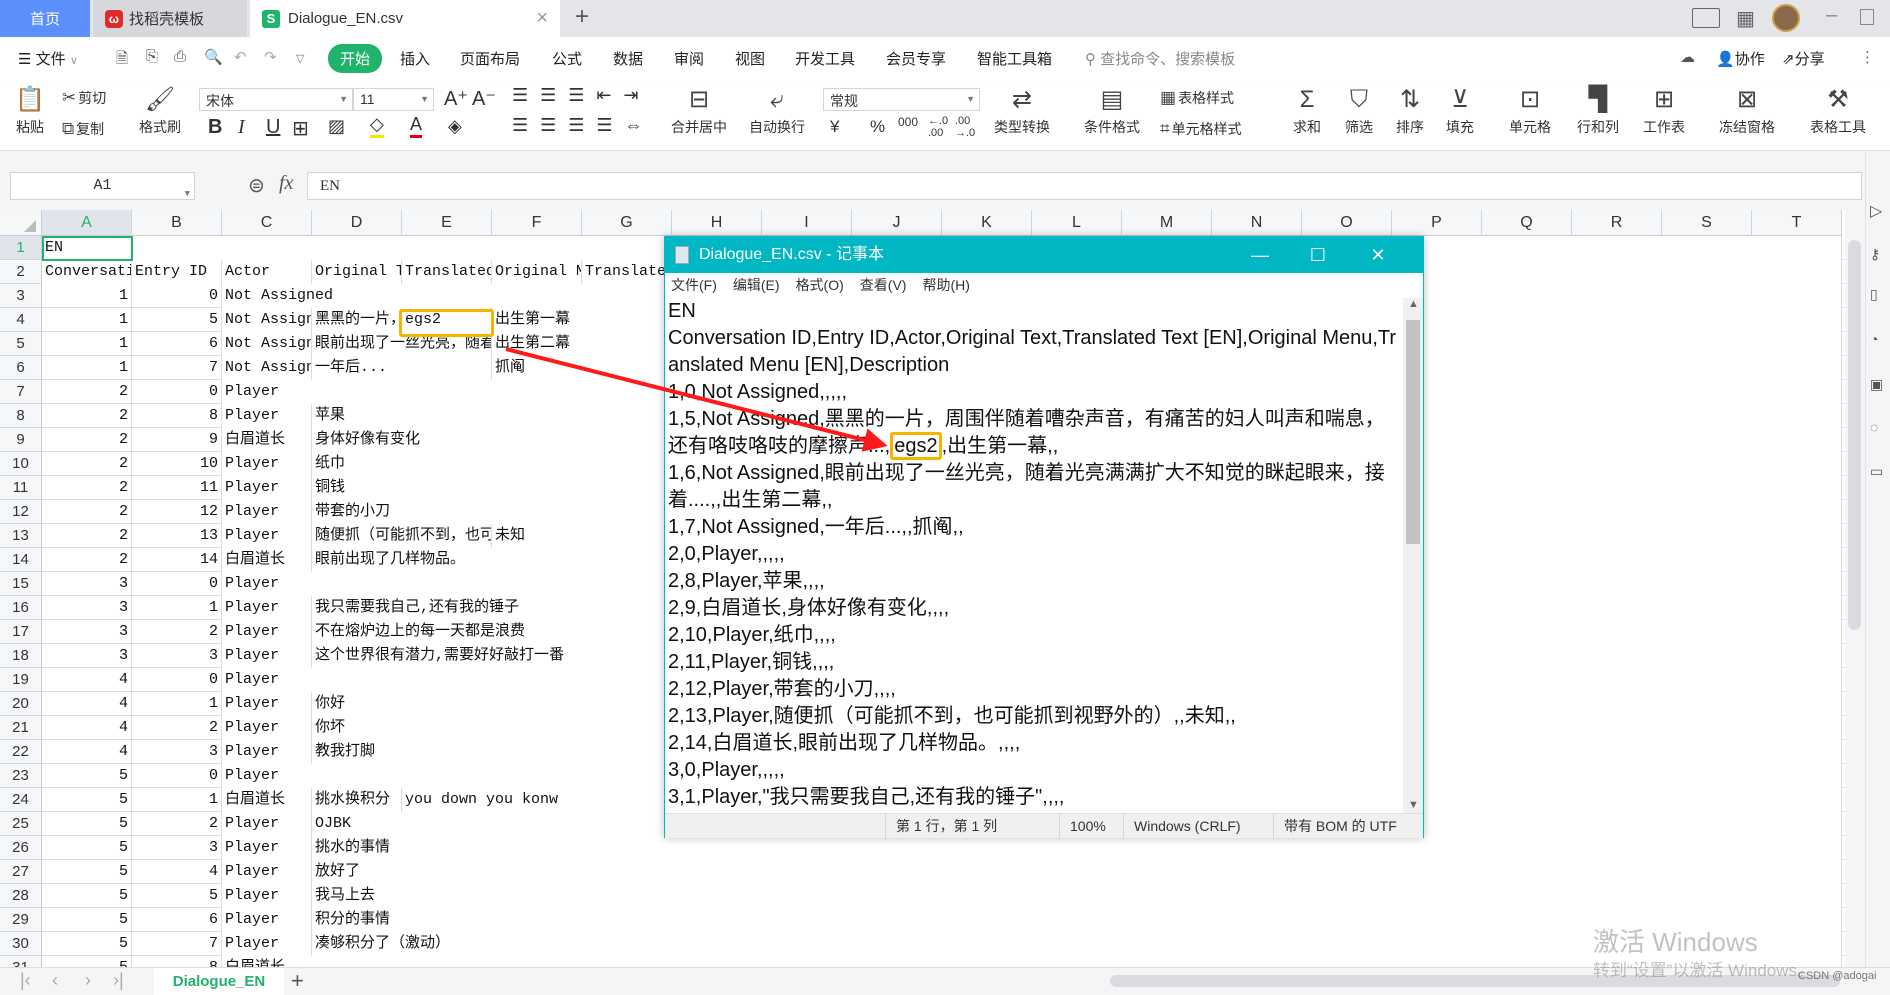 The image size is (1890, 995). What do you see at coordinates (1707, 223) in the screenshot?
I see `column-header-S: S` at bounding box center [1707, 223].